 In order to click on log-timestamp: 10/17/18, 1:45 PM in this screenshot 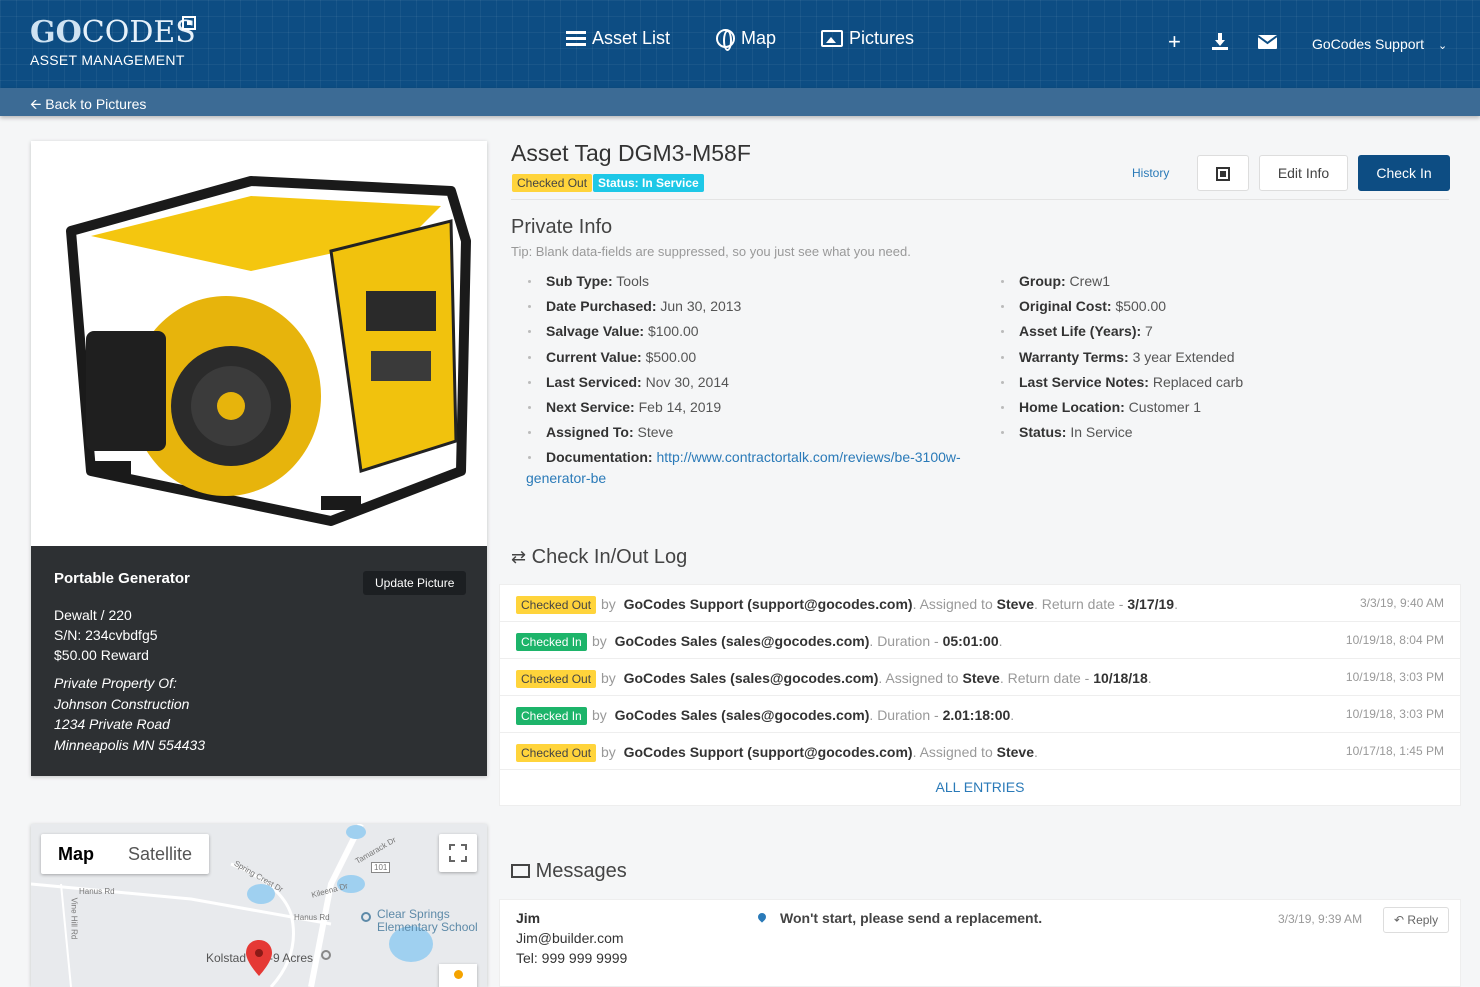, I will do `click(1394, 751)`.